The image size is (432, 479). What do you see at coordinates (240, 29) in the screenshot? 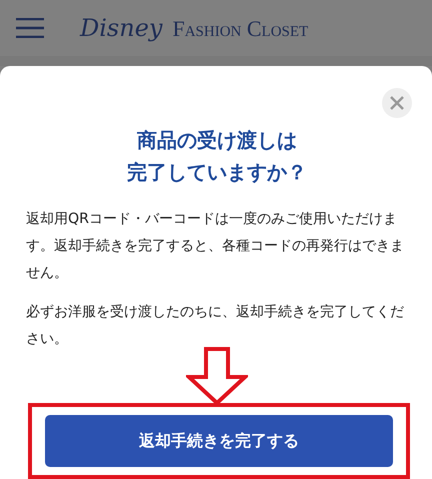
I see `brand-name: Fashion Closet` at bounding box center [240, 29].